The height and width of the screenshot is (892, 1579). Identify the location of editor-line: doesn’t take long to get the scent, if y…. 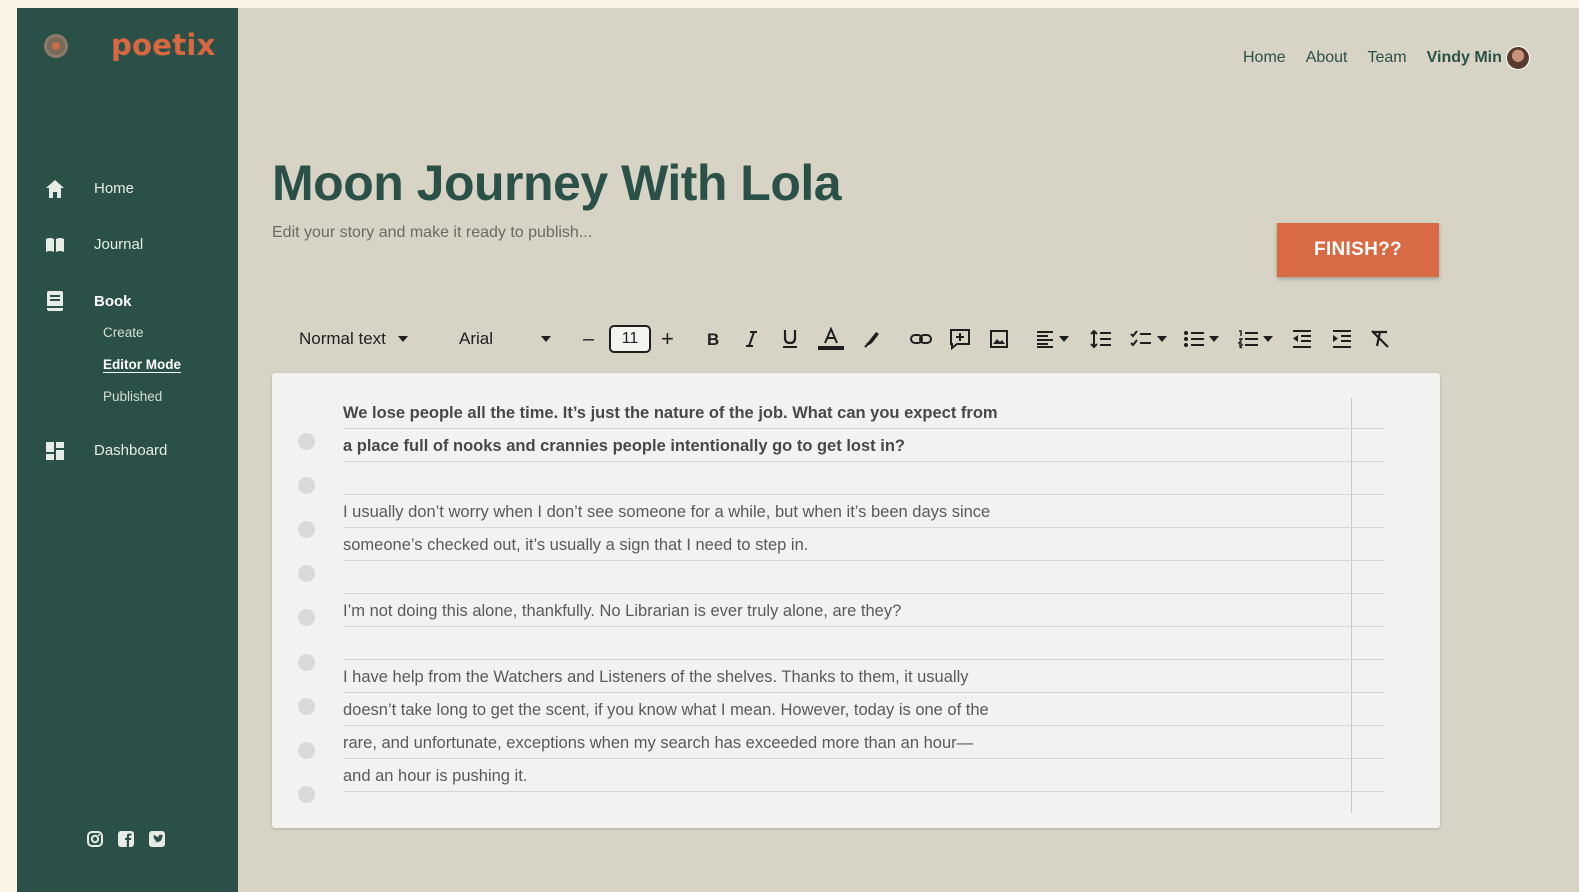
(863, 709).